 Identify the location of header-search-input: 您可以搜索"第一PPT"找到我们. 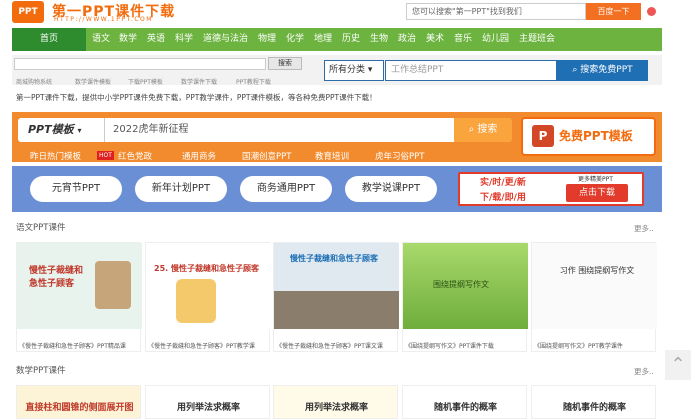
(496, 11).